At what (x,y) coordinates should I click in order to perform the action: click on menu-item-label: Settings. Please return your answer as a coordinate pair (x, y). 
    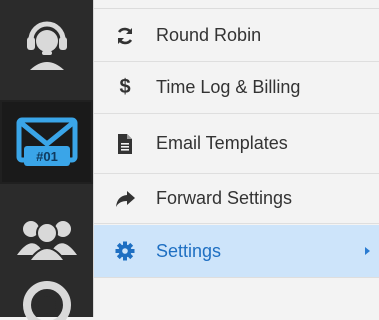
    Looking at the image, I should click on (189, 250).